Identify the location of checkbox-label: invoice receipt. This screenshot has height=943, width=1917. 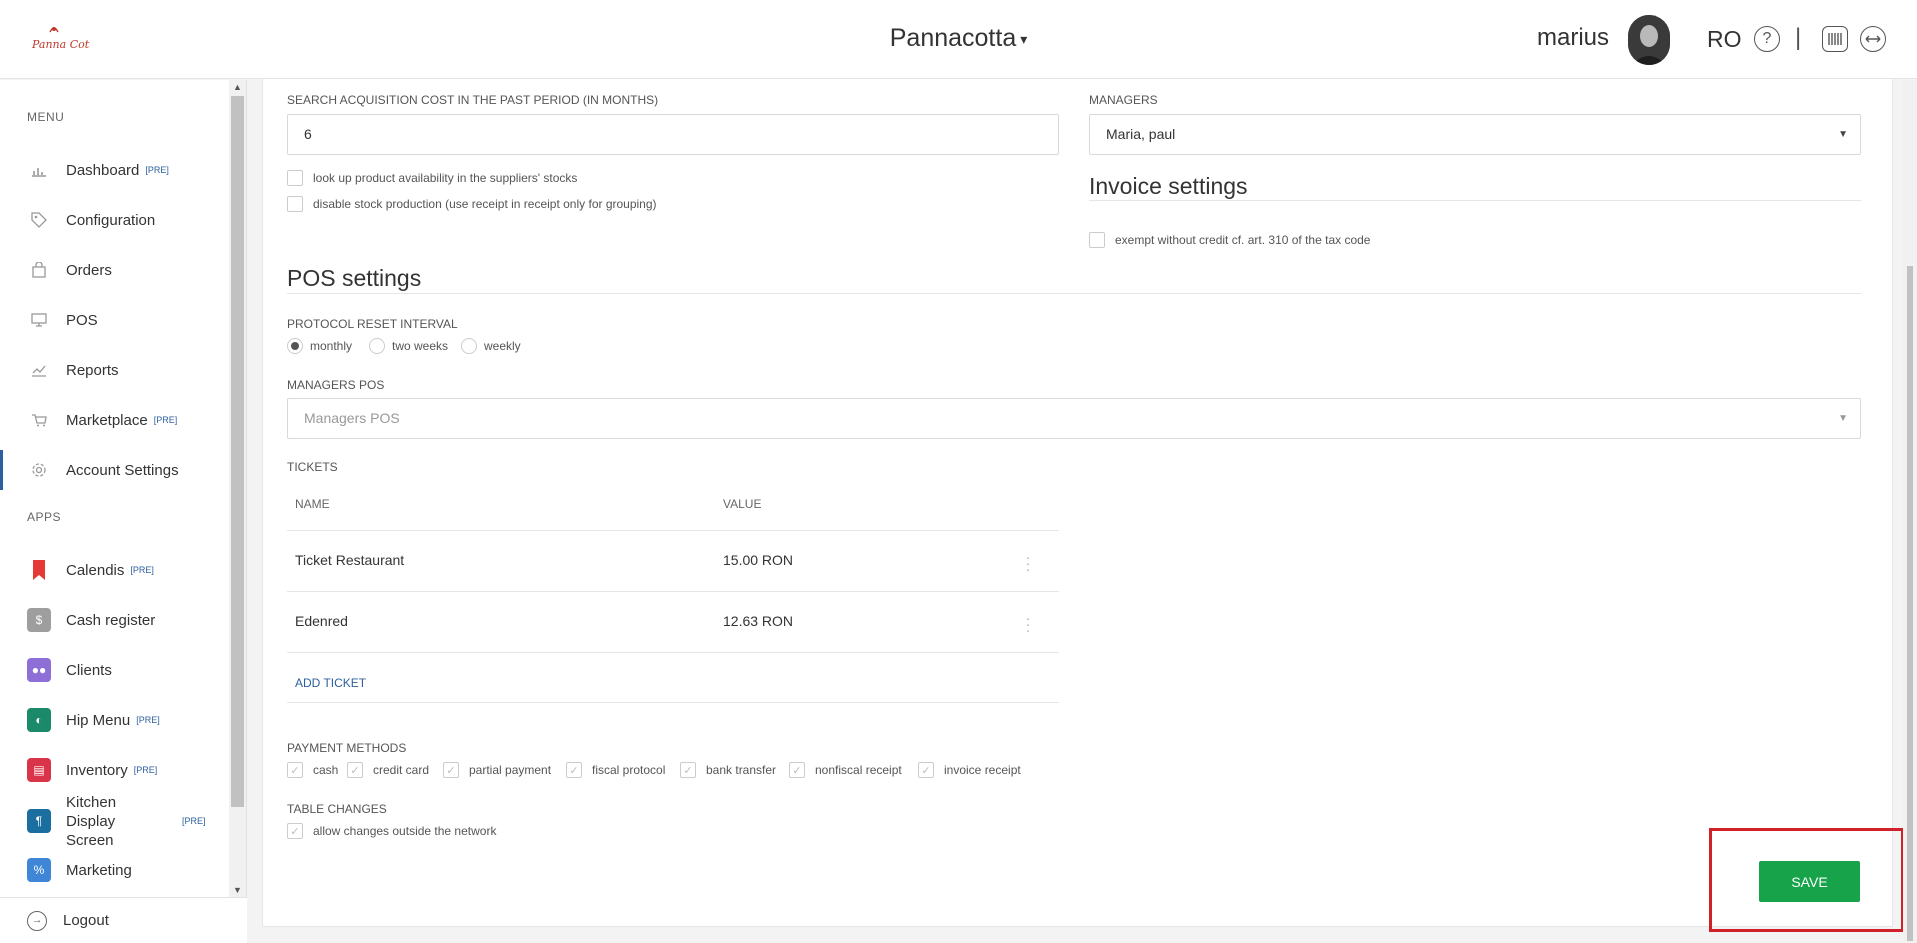
(982, 770).